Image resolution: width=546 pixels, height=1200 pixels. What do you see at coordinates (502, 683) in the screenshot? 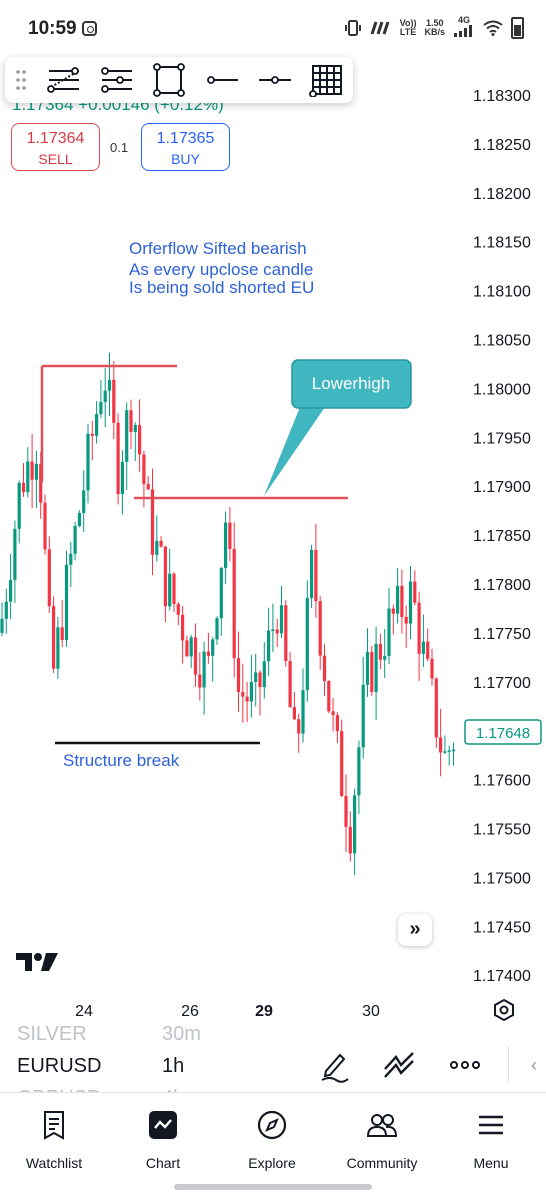
I see `price-tick-label: 1.17700` at bounding box center [502, 683].